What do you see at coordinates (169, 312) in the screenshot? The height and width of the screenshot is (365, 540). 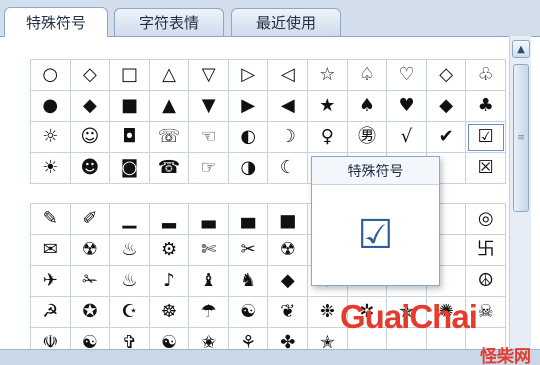 I see `symbol-cell: ☸` at bounding box center [169, 312].